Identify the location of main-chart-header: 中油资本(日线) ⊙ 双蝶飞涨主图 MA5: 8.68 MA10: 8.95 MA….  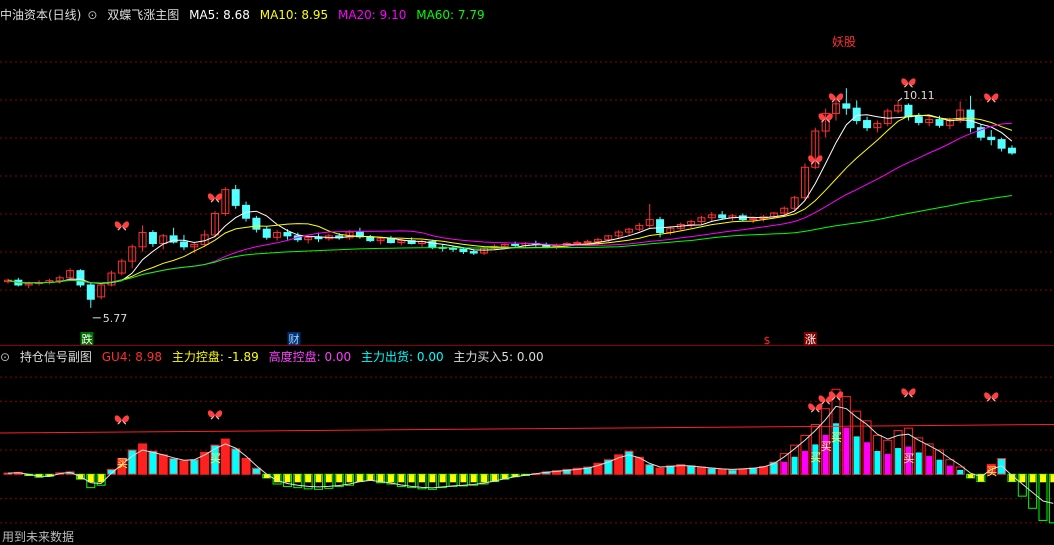
(527, 15).